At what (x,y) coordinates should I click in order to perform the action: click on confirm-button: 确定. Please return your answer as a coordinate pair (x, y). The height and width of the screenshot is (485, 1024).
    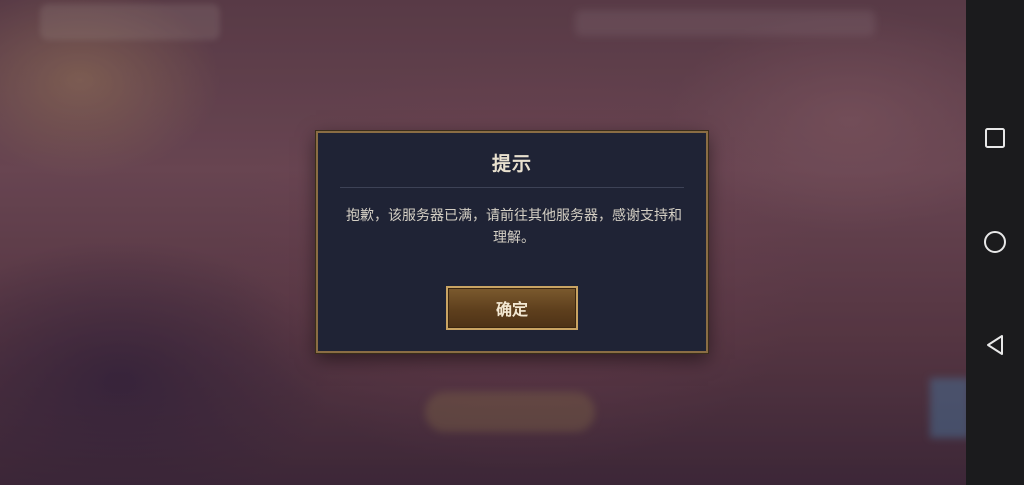
    Looking at the image, I should click on (512, 308).